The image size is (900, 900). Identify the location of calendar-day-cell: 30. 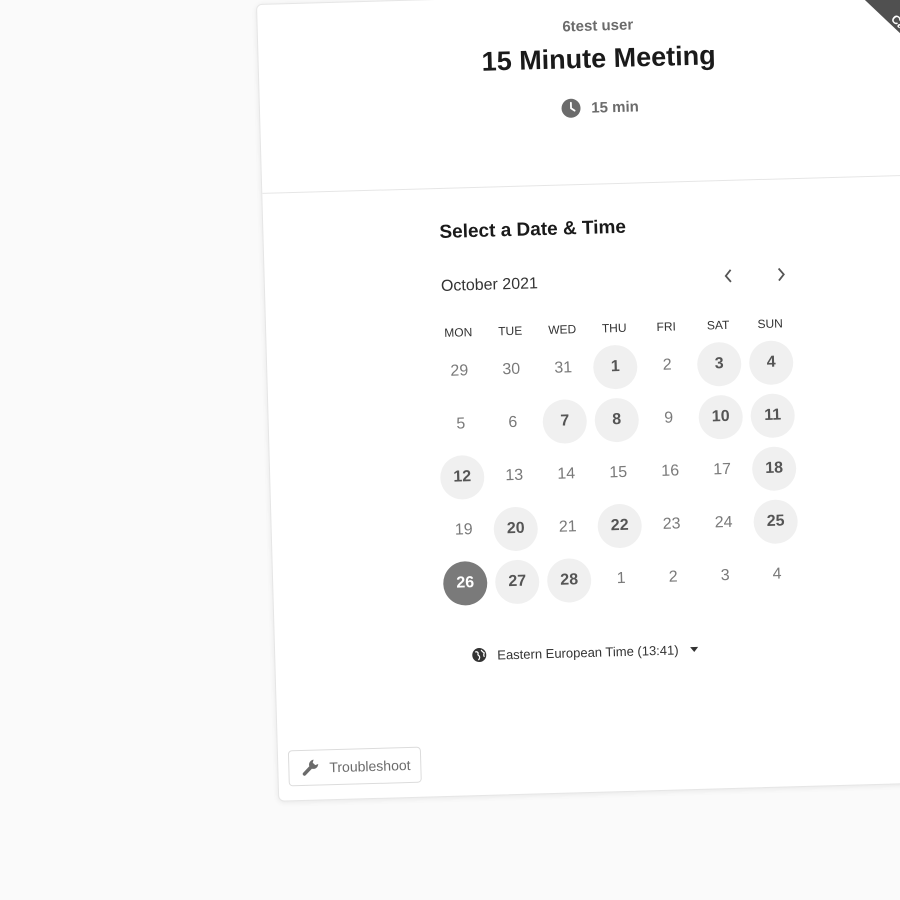
(511, 374).